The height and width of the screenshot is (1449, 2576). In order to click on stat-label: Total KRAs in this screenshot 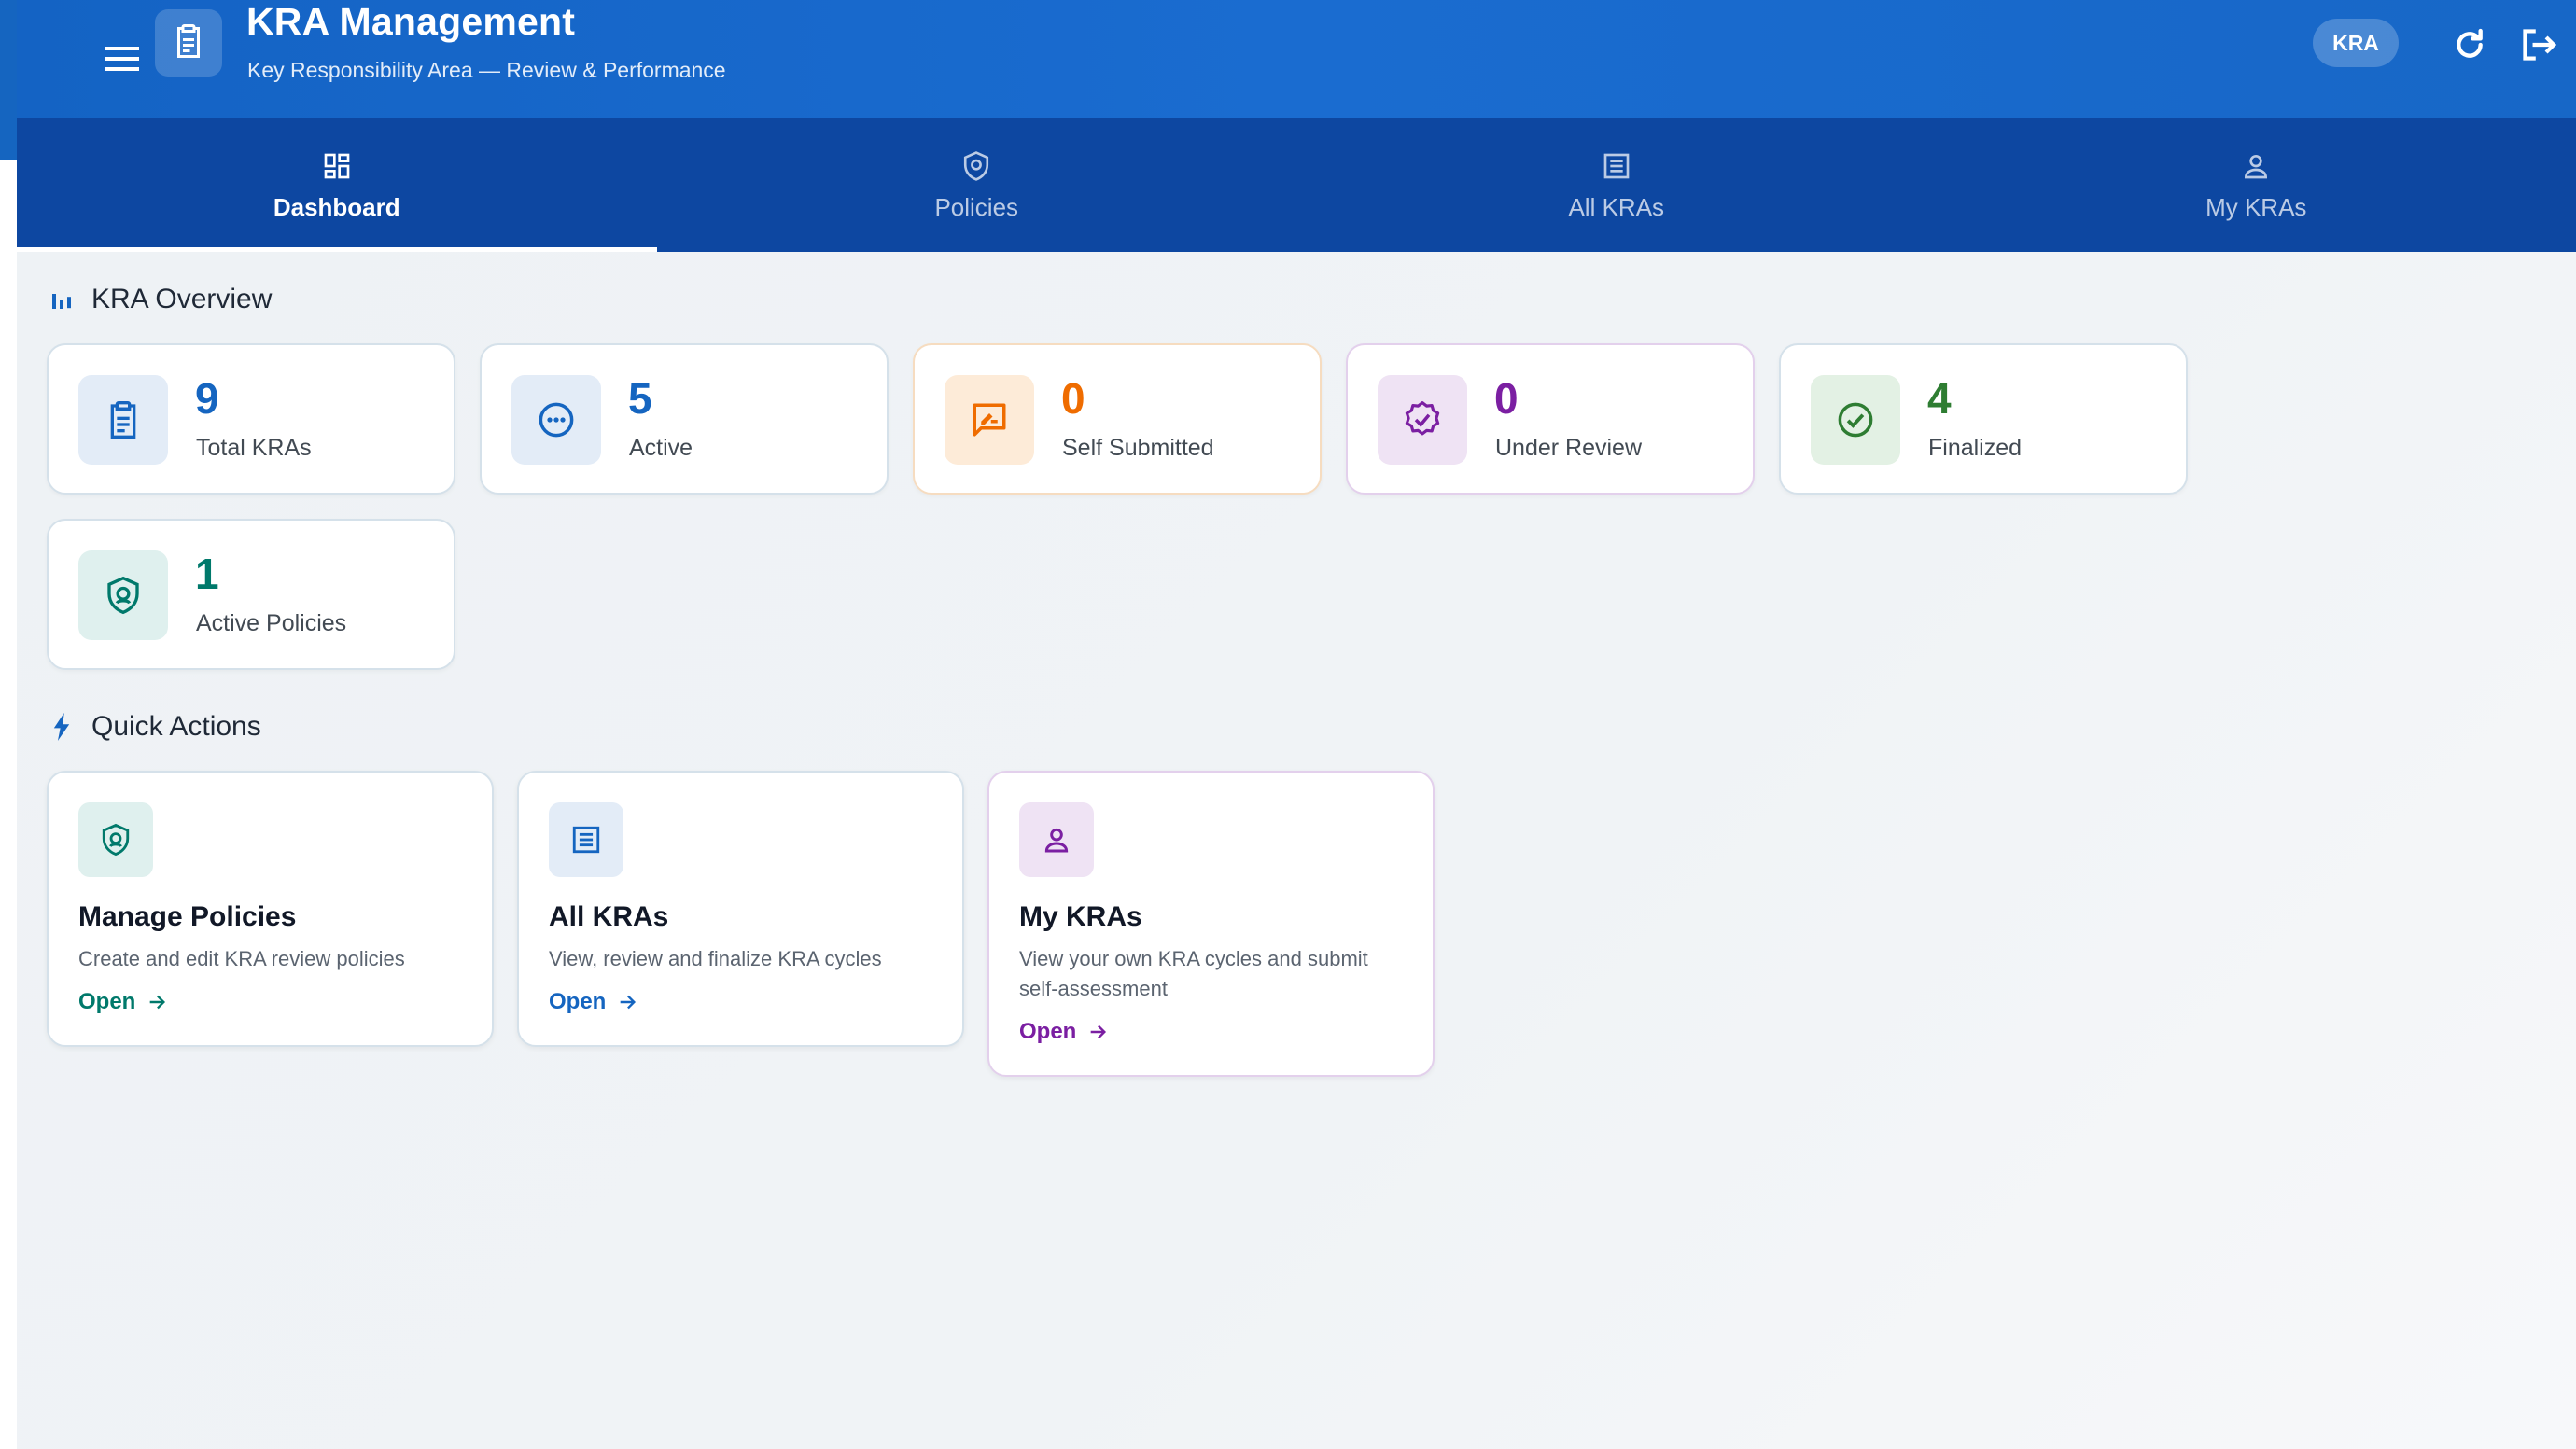, I will do `click(254, 448)`.